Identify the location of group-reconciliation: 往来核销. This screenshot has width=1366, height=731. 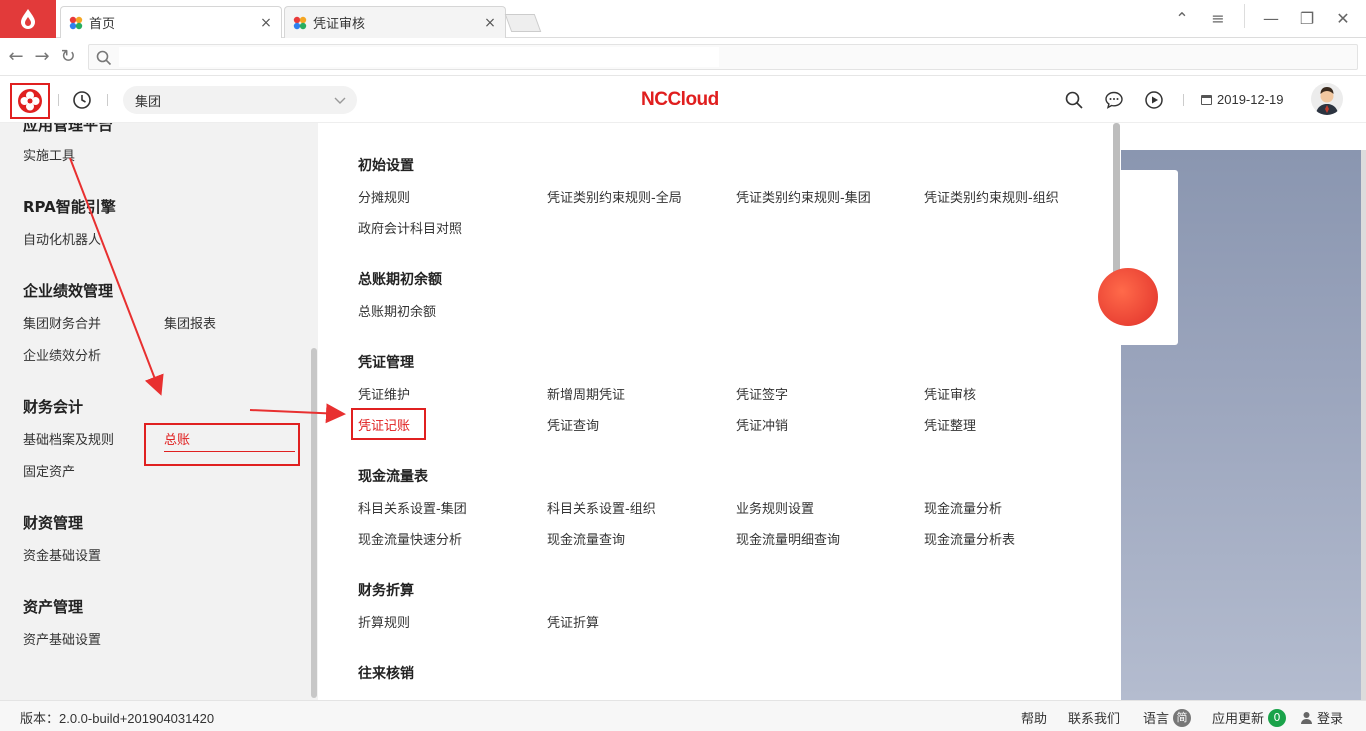
(386, 674).